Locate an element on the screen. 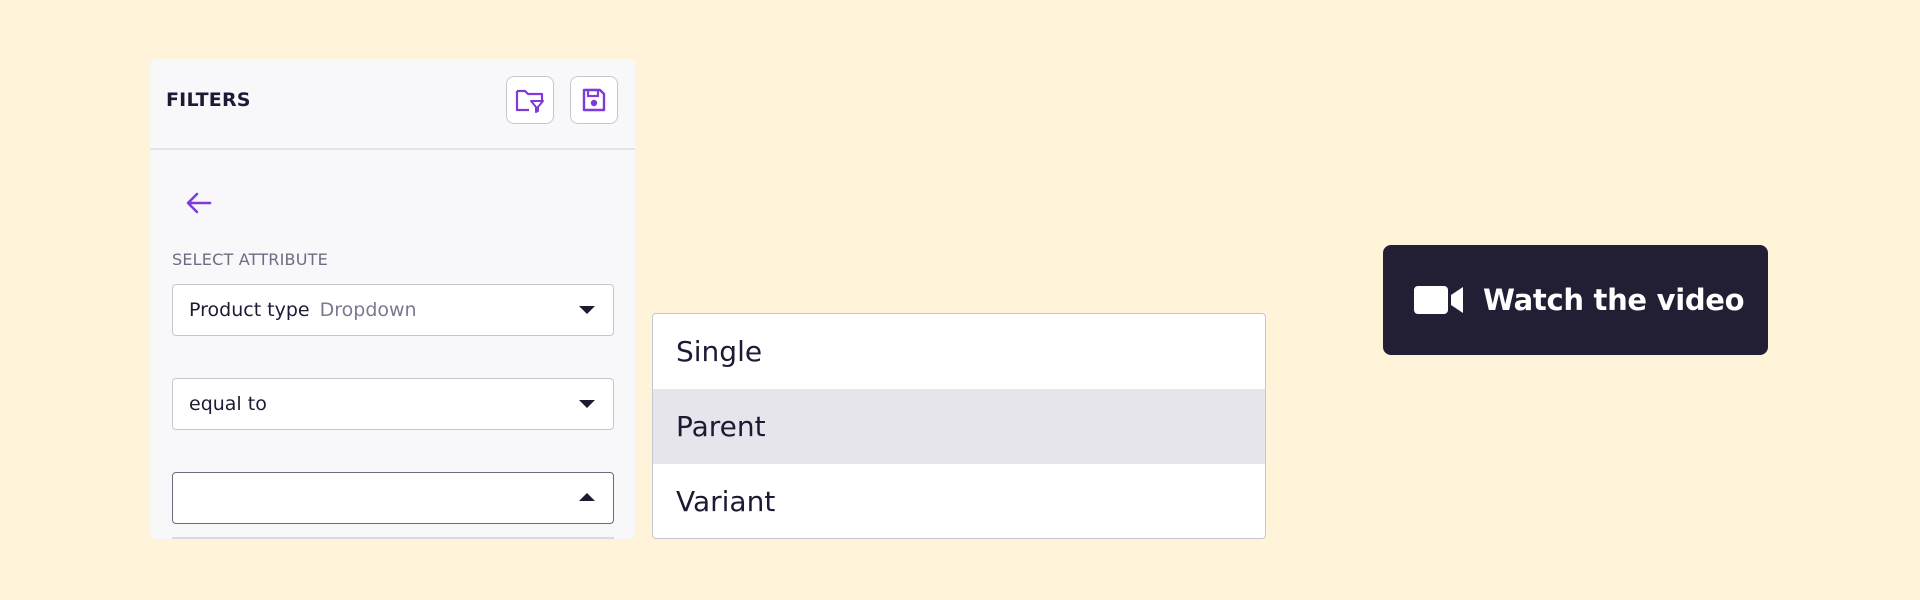 The width and height of the screenshot is (1920, 600). folder-filter-icon is located at coordinates (529, 101).